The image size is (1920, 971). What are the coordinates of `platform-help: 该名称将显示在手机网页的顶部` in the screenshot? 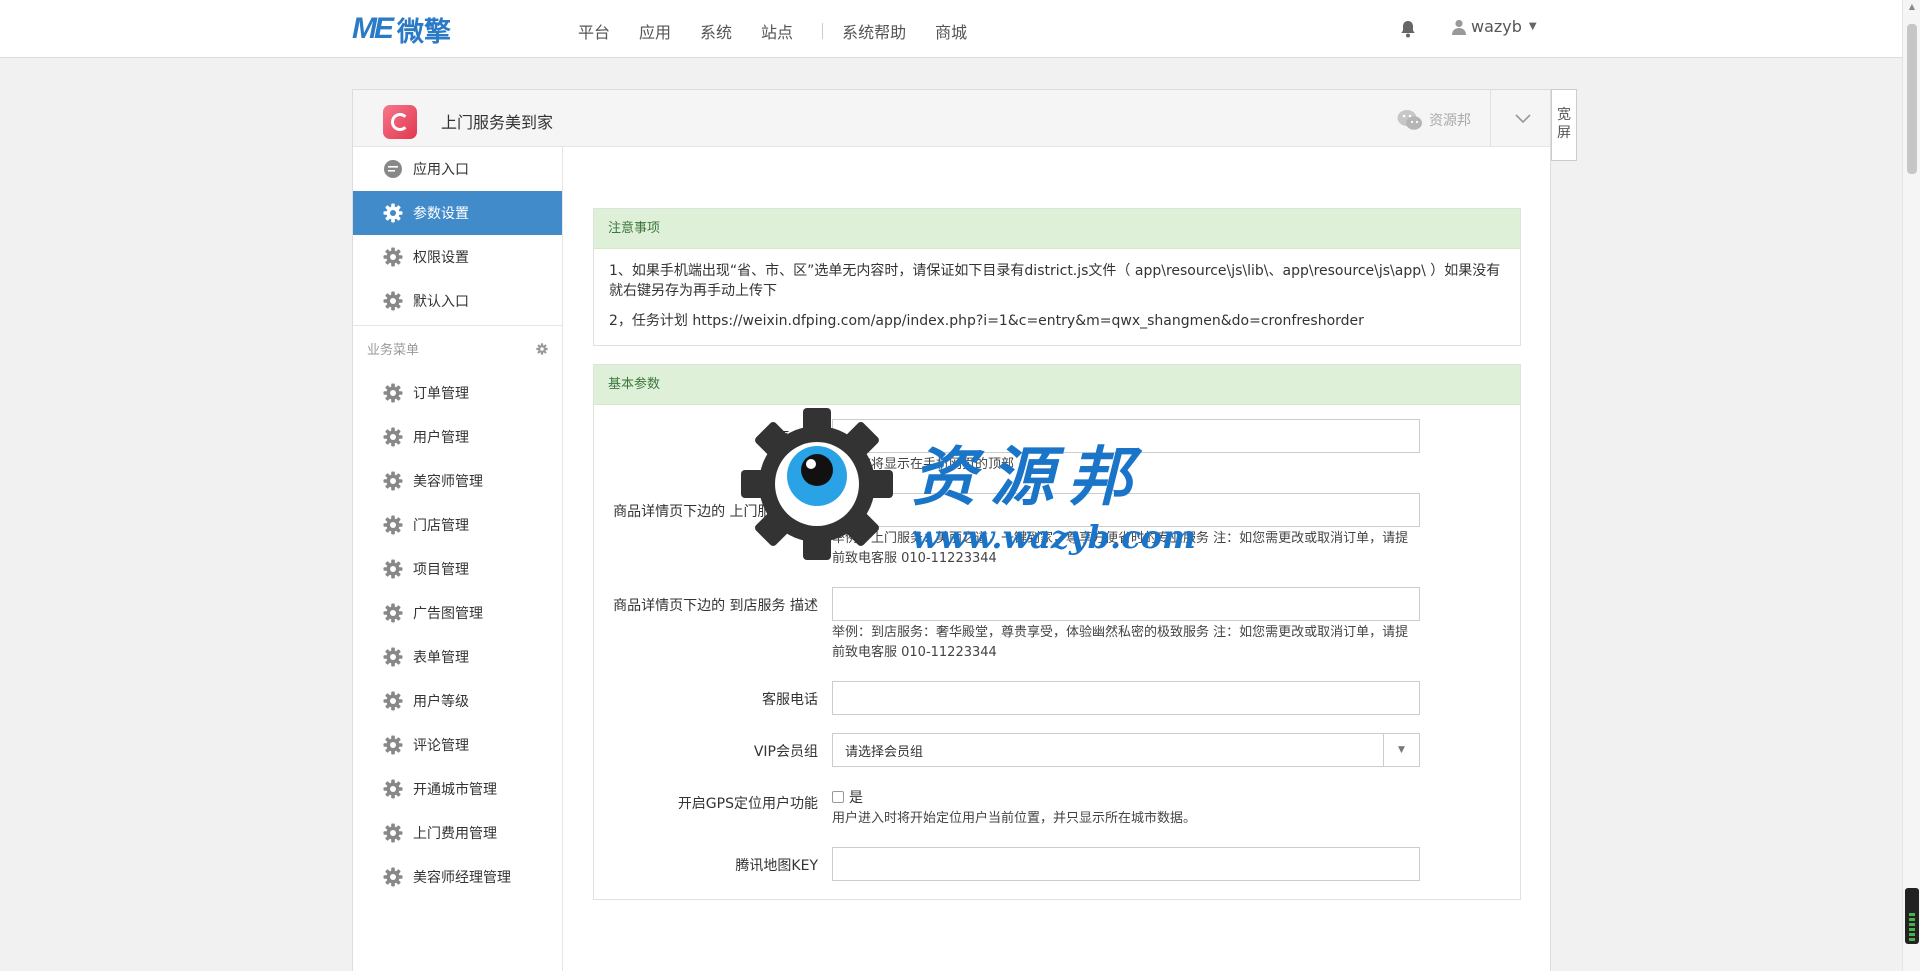 It's located at (923, 464).